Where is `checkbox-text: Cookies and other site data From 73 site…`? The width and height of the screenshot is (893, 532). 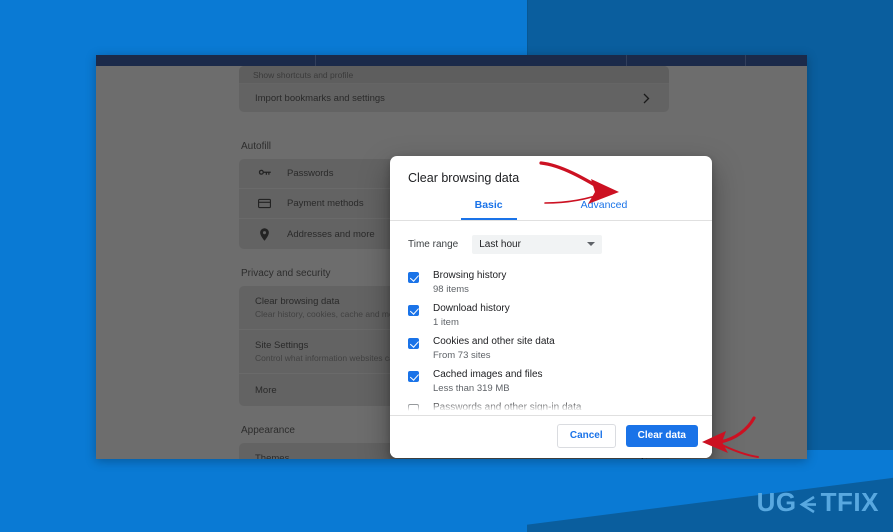 checkbox-text: Cookies and other site data From 73 site… is located at coordinates (494, 348).